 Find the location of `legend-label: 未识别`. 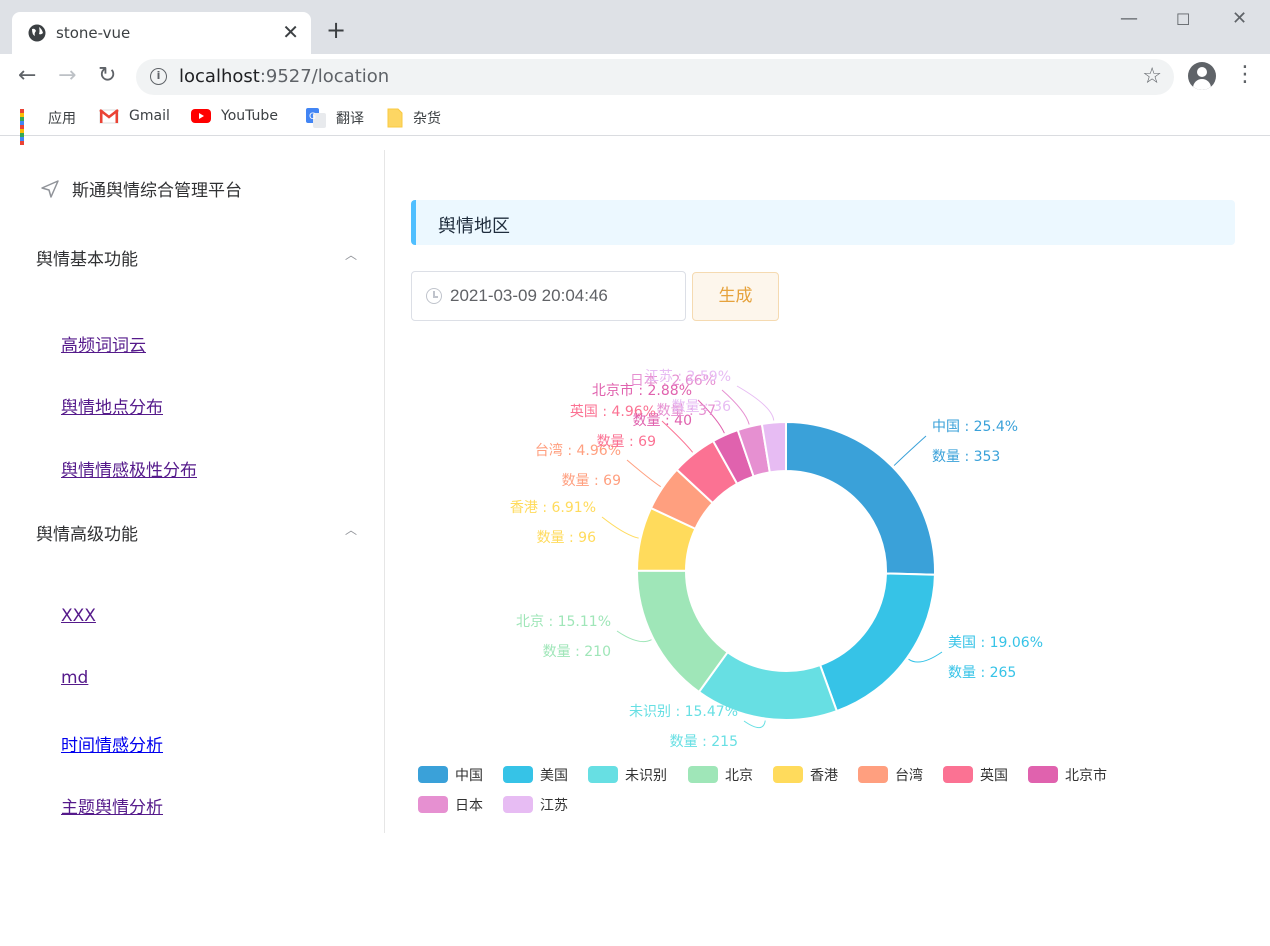

legend-label: 未识别 is located at coordinates (646, 776).